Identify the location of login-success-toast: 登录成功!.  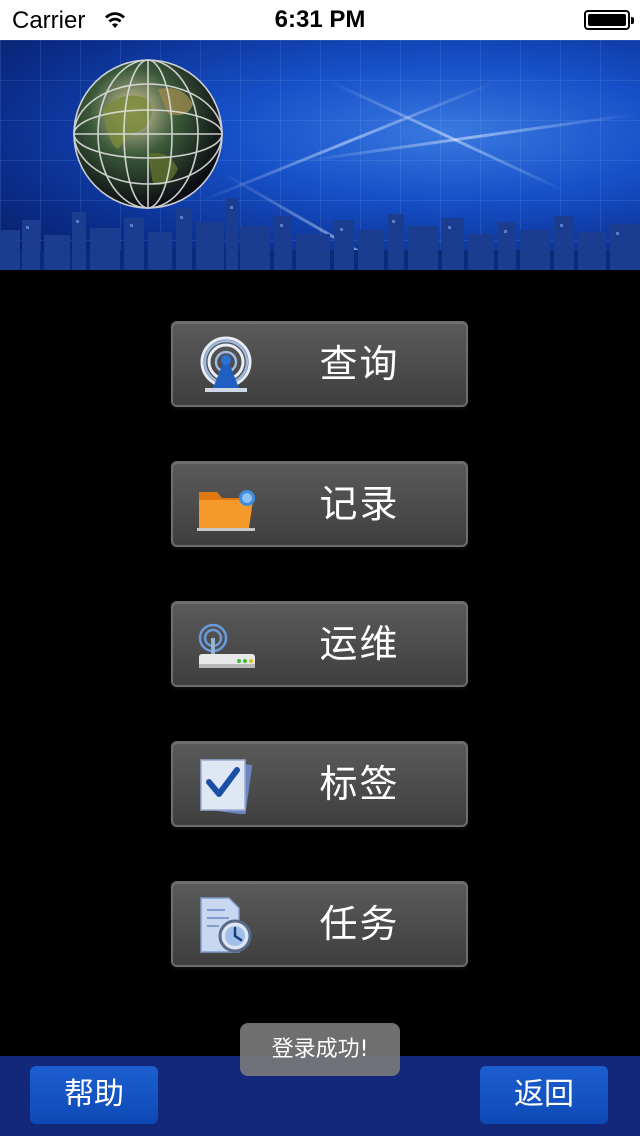
(320, 1049).